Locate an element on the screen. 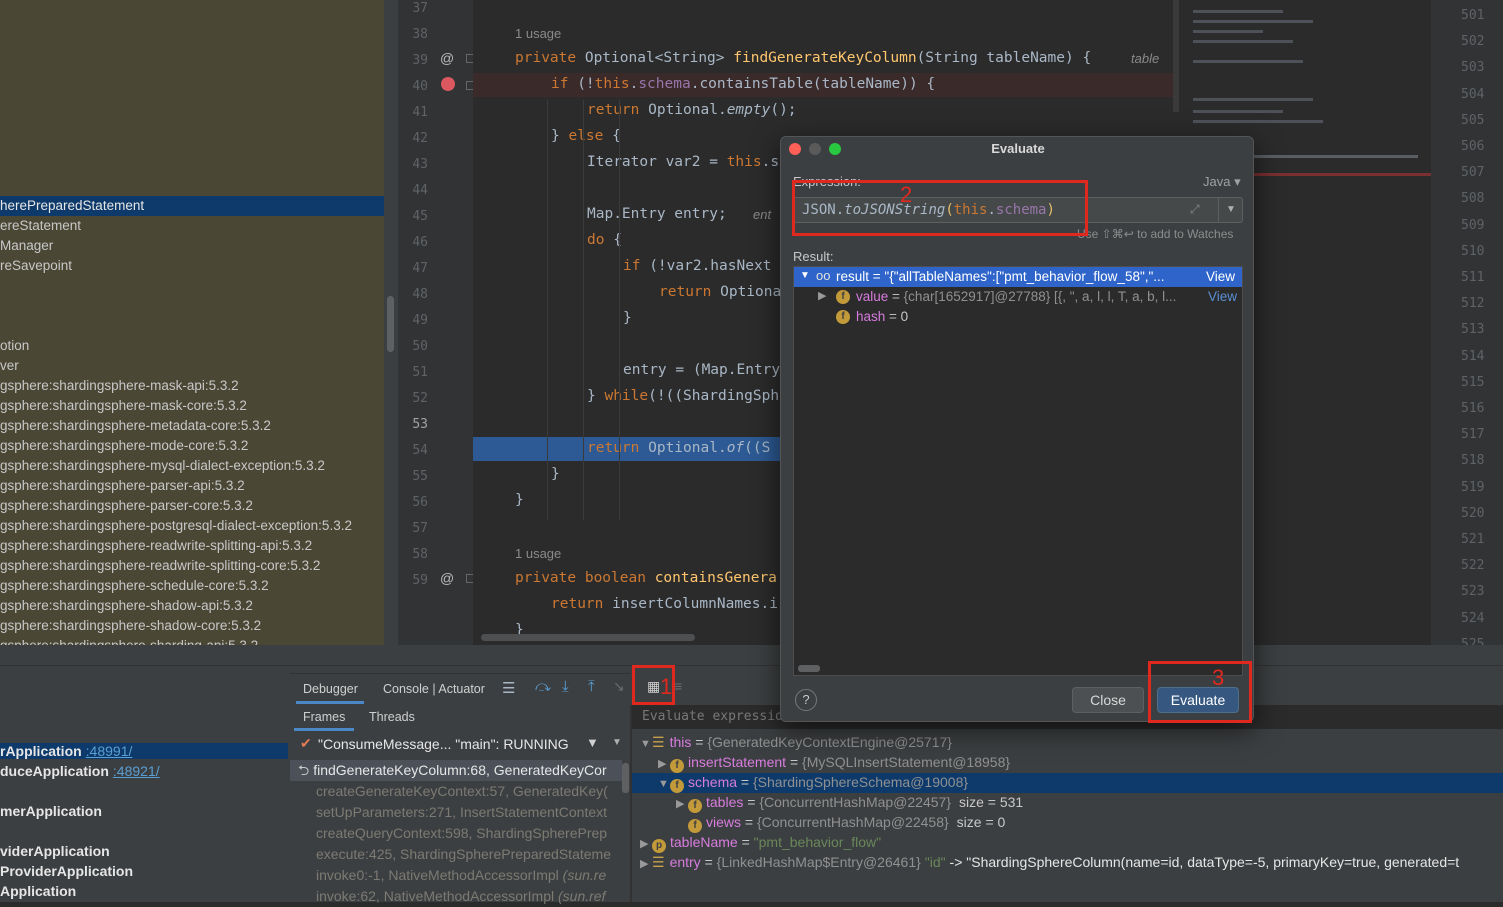 The width and height of the screenshot is (1503, 907). code-line: return Optiona is located at coordinates (720, 292).